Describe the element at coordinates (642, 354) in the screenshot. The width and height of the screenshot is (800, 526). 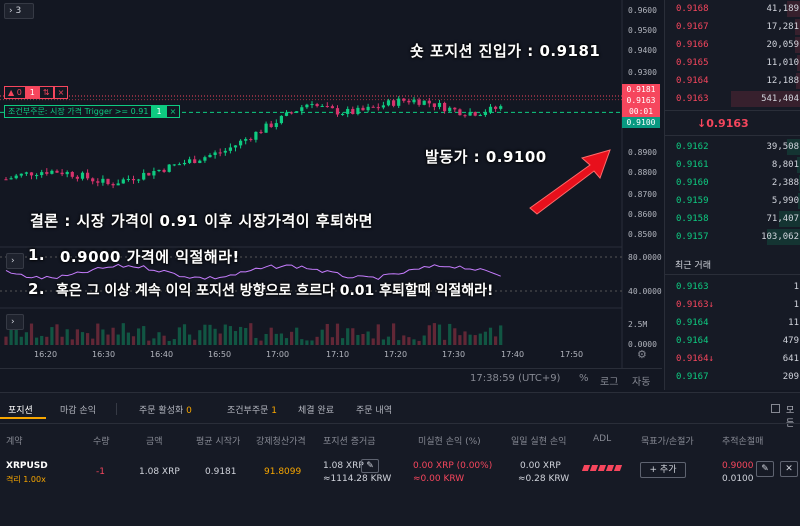
I see `settings-gear-icon: ⚙` at that location.